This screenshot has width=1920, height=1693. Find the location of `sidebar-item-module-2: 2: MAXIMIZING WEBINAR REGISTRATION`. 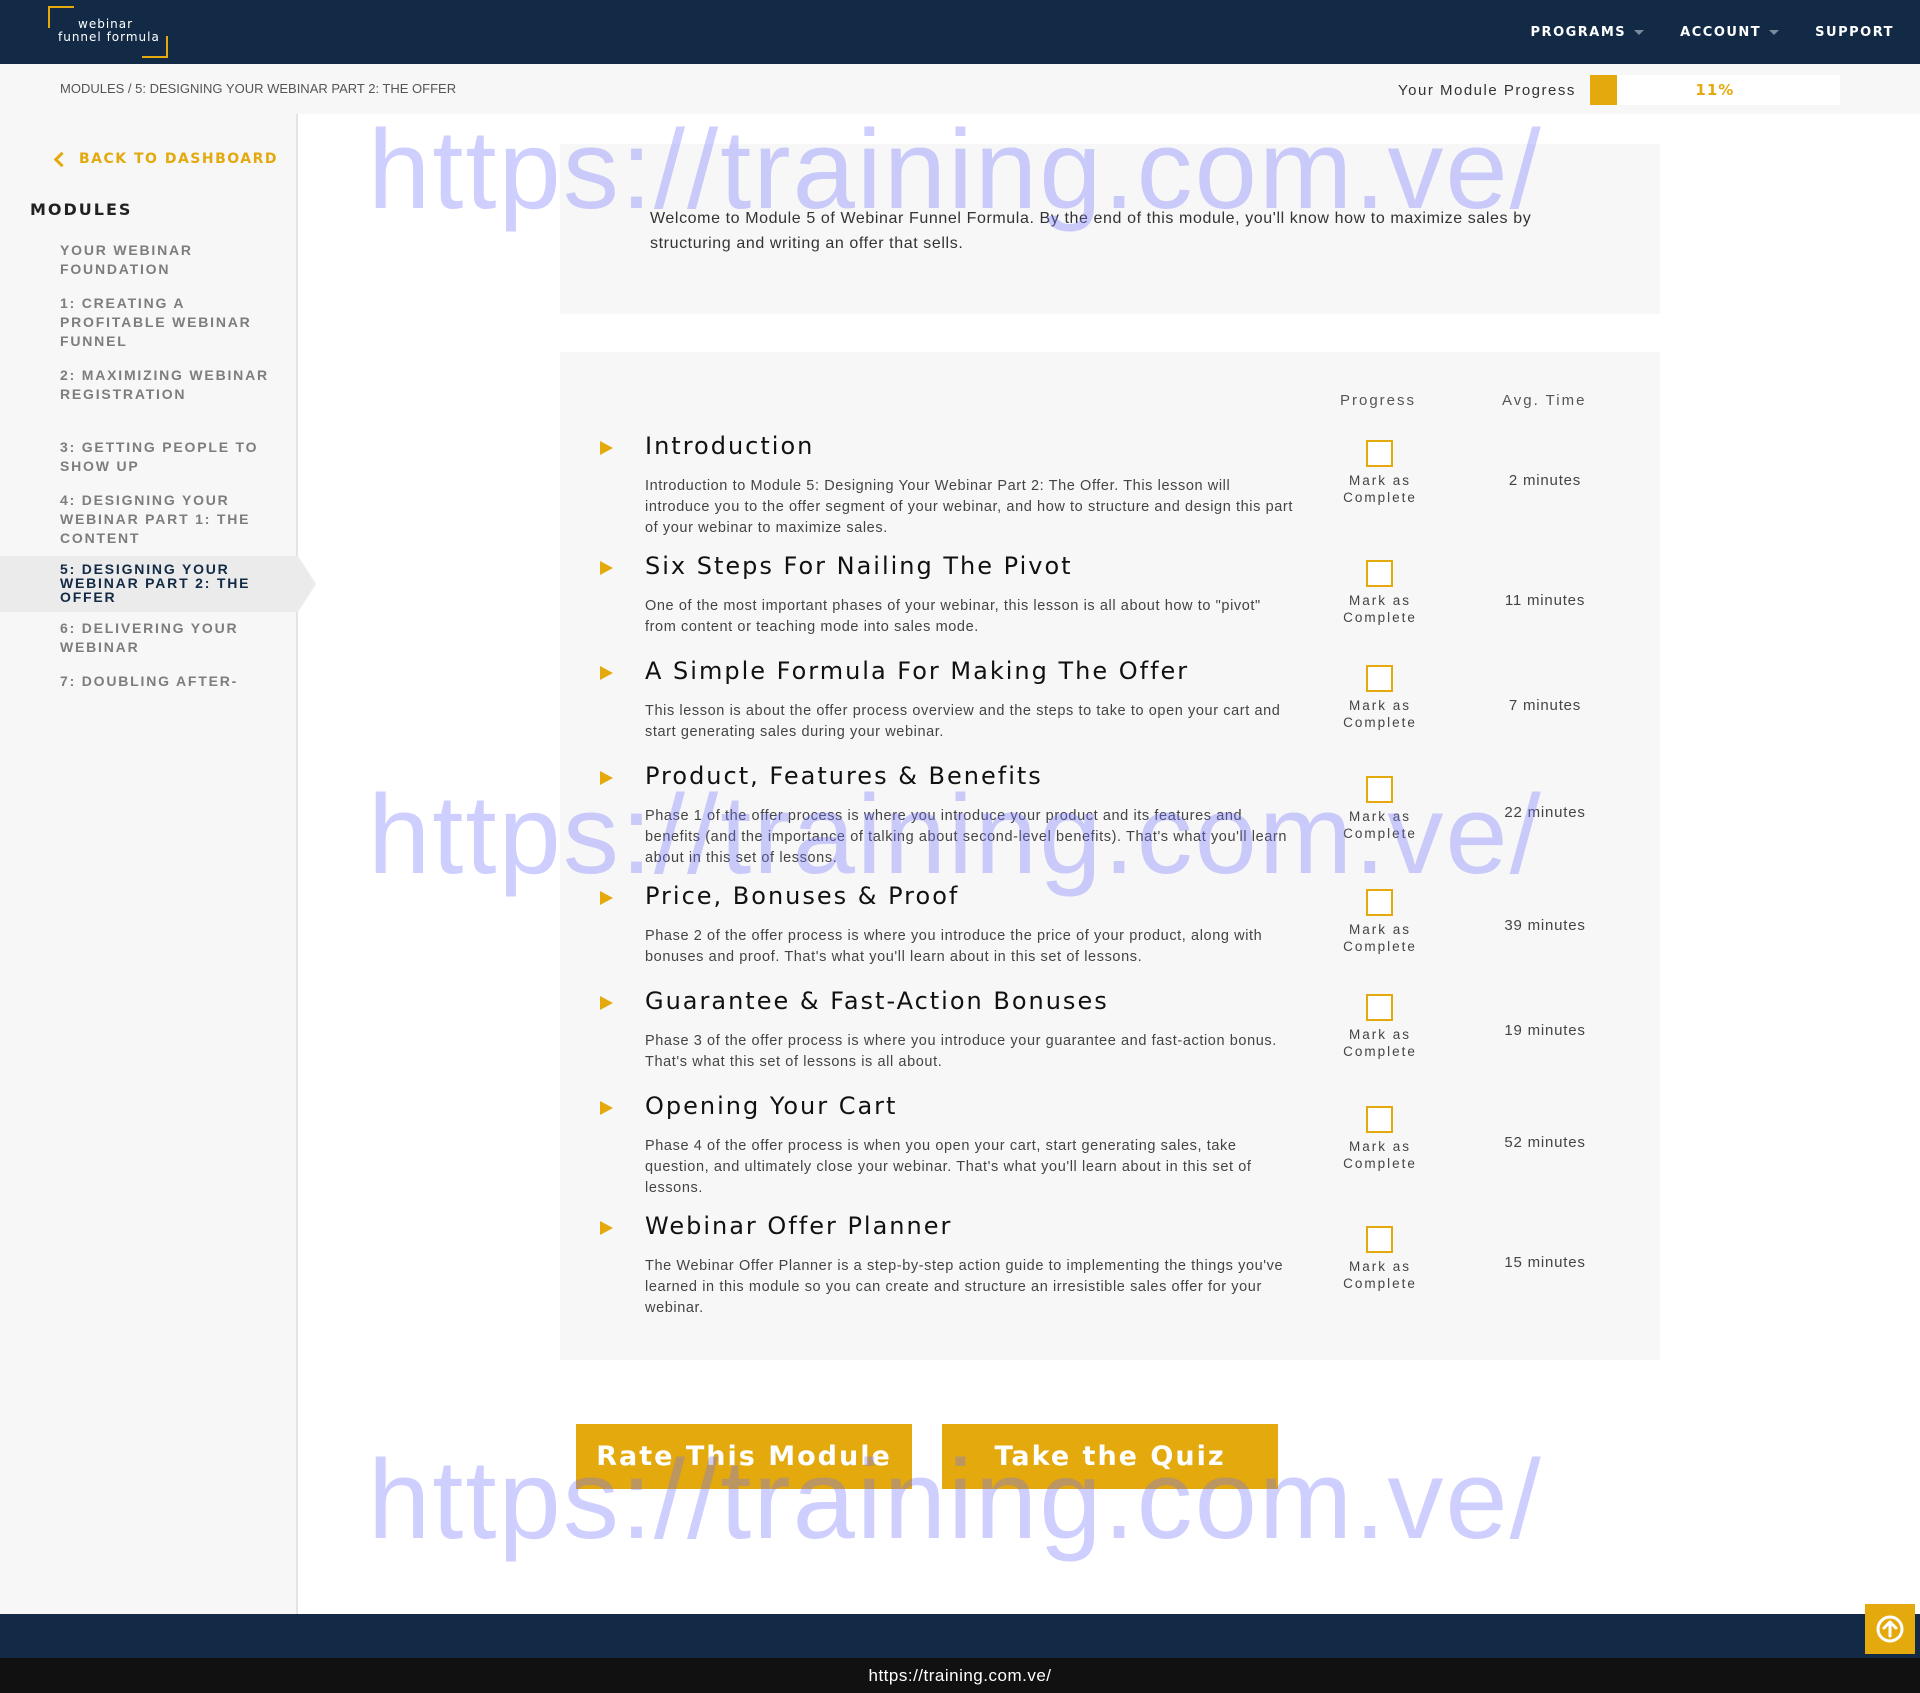

sidebar-item-module-2: 2: MAXIMIZING WEBINAR REGISTRATION is located at coordinates (165, 385).